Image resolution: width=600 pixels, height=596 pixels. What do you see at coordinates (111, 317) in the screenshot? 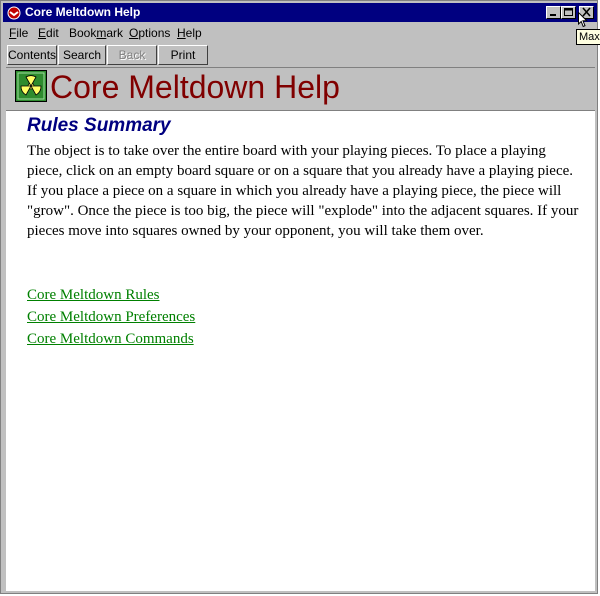
I see `link-core-meltdown-preferences: Core Meltdown Preferences` at bounding box center [111, 317].